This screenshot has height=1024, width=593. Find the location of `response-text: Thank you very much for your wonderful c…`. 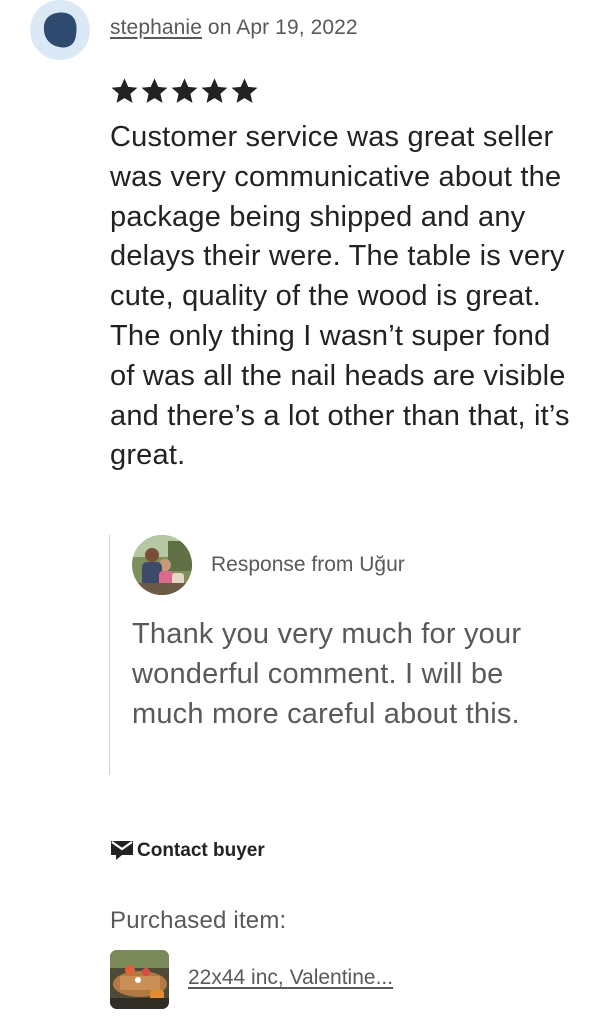

response-text: Thank you very much for your wonderful c… is located at coordinates (327, 674).